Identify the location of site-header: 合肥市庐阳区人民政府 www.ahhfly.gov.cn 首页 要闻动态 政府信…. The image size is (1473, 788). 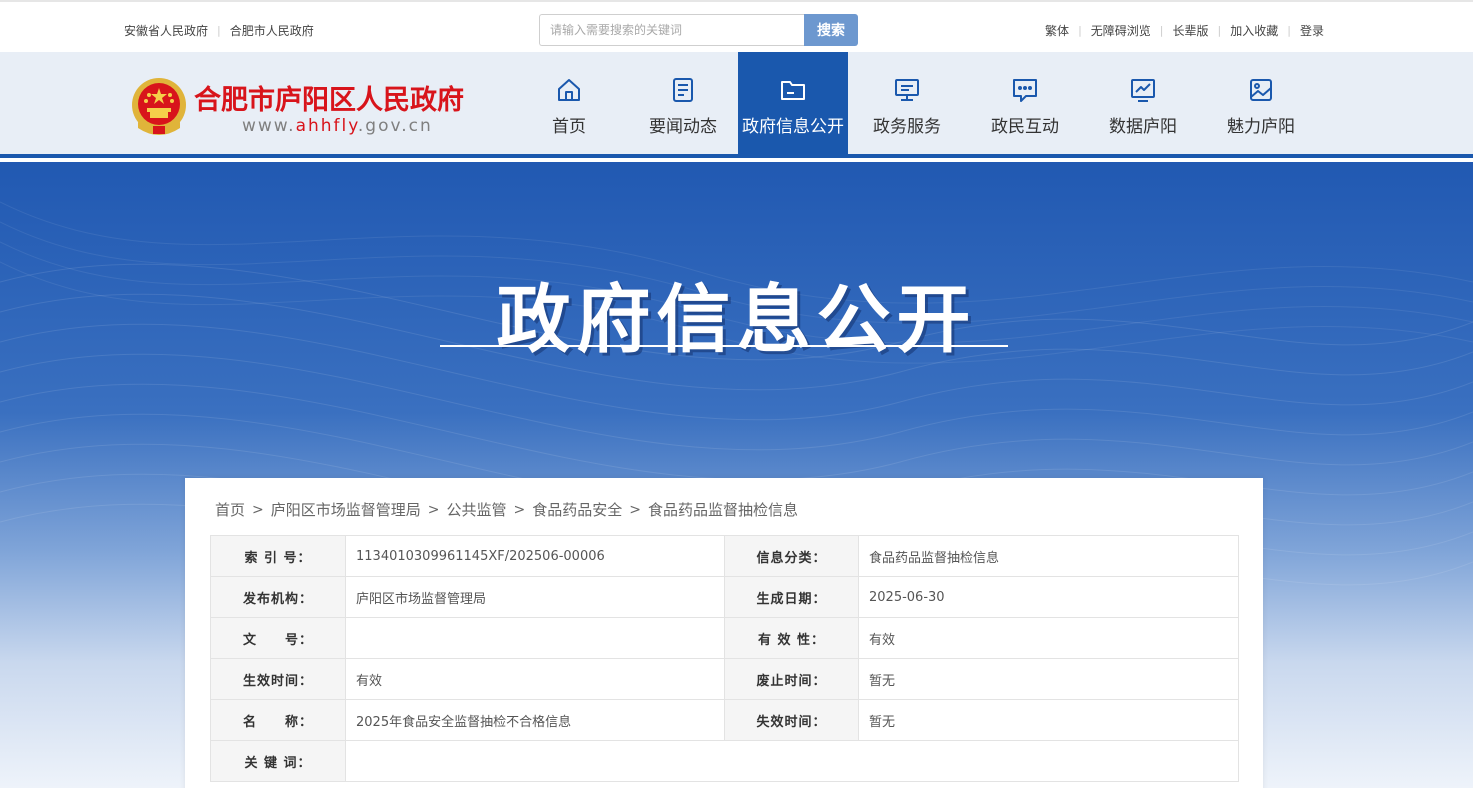
(736, 105).